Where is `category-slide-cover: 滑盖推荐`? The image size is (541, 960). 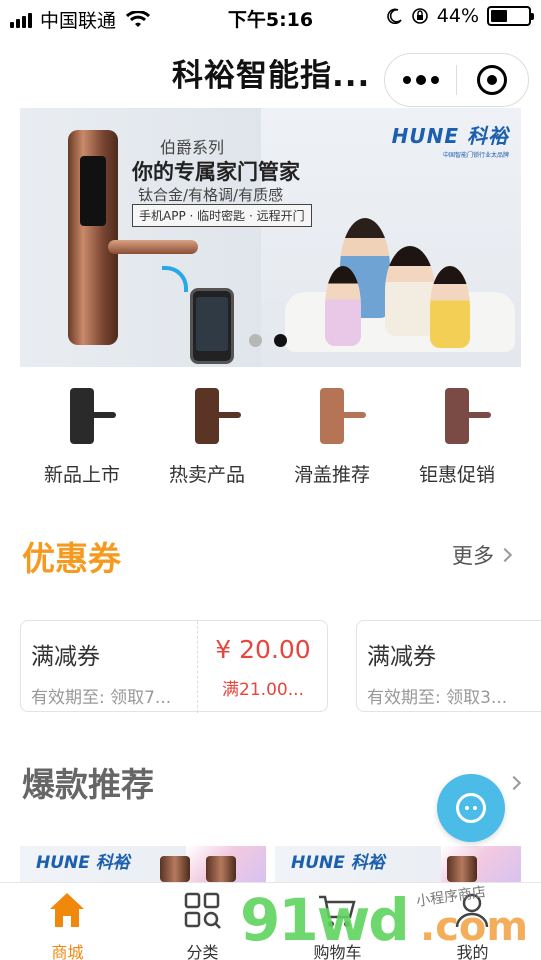
category-slide-cover: 滑盖推荐 is located at coordinates (332, 435).